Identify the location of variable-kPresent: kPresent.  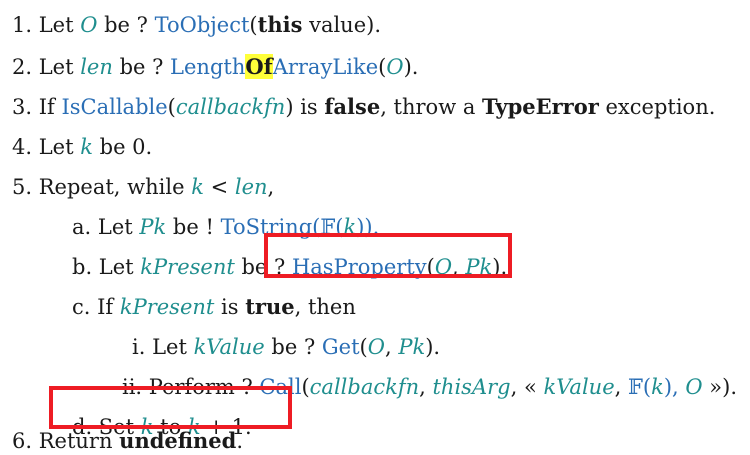
(187, 267).